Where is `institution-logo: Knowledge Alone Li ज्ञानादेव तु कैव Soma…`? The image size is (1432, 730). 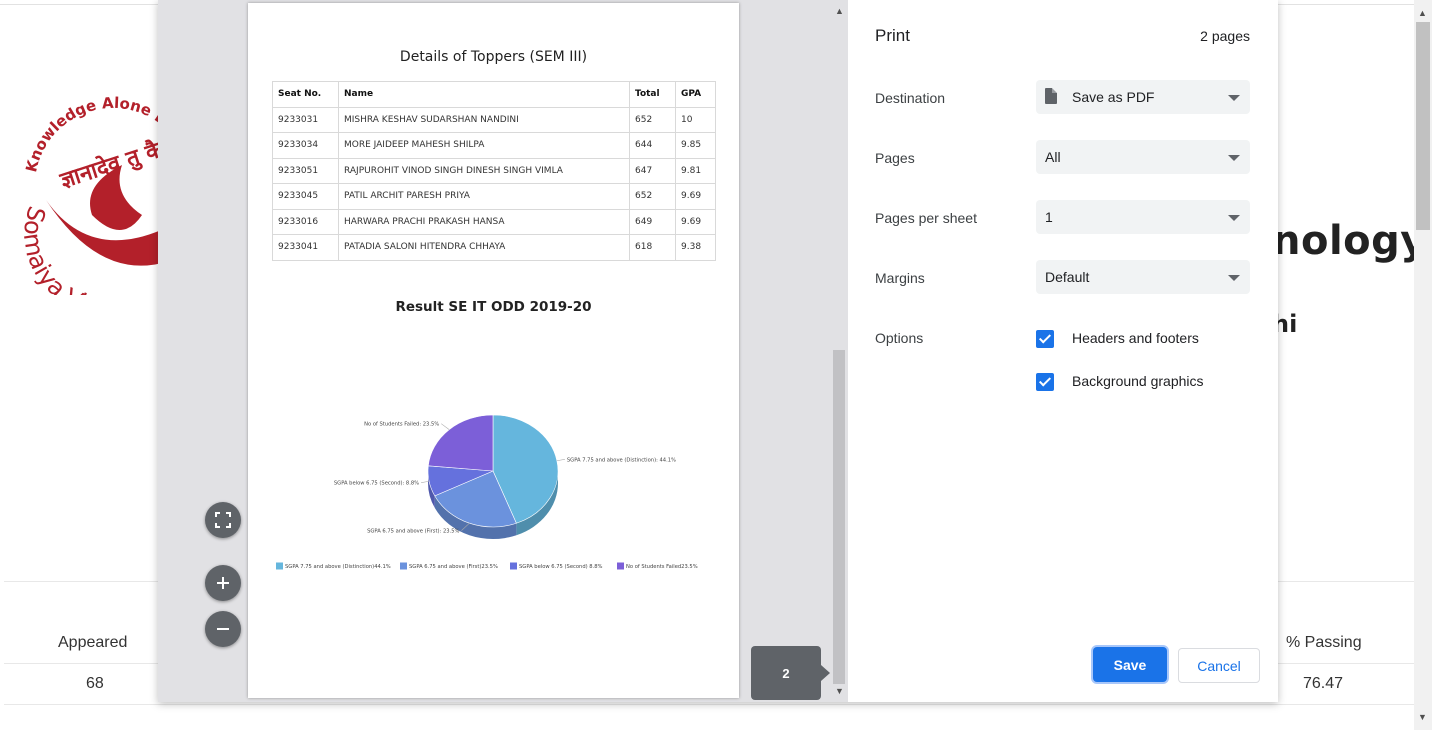 institution-logo: Knowledge Alone Li ज्ञानादेव तु कैव Soma… is located at coordinates (97, 195).